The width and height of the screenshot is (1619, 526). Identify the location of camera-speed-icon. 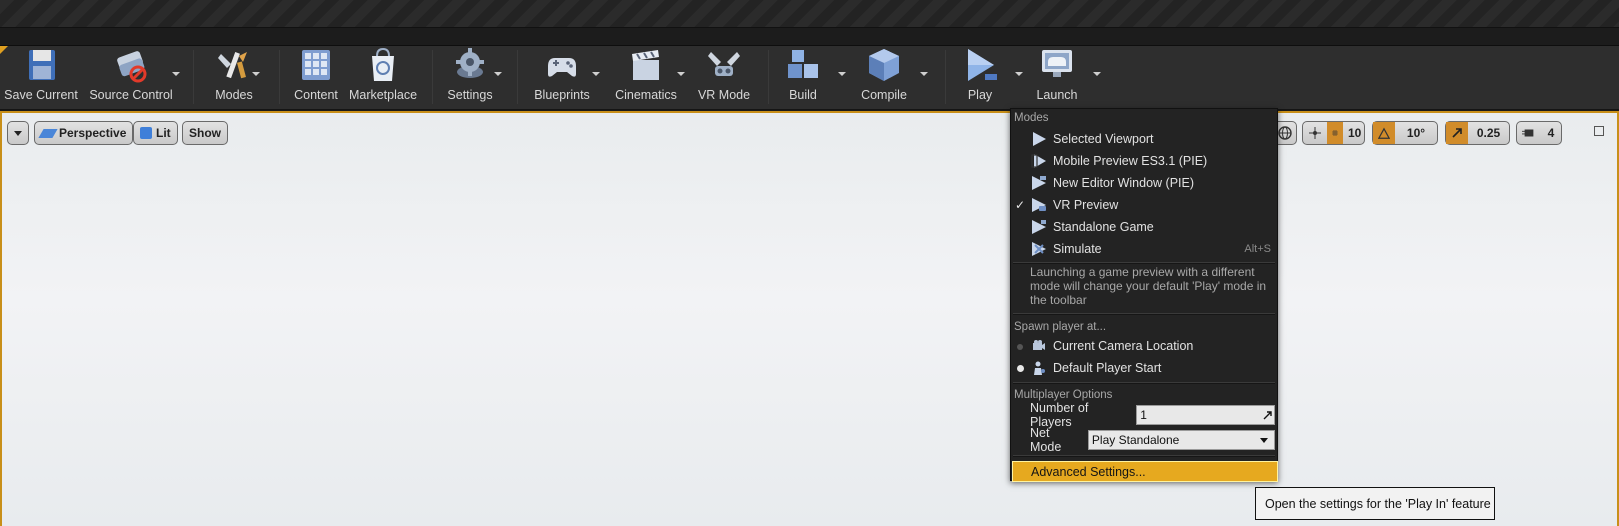
(1529, 133).